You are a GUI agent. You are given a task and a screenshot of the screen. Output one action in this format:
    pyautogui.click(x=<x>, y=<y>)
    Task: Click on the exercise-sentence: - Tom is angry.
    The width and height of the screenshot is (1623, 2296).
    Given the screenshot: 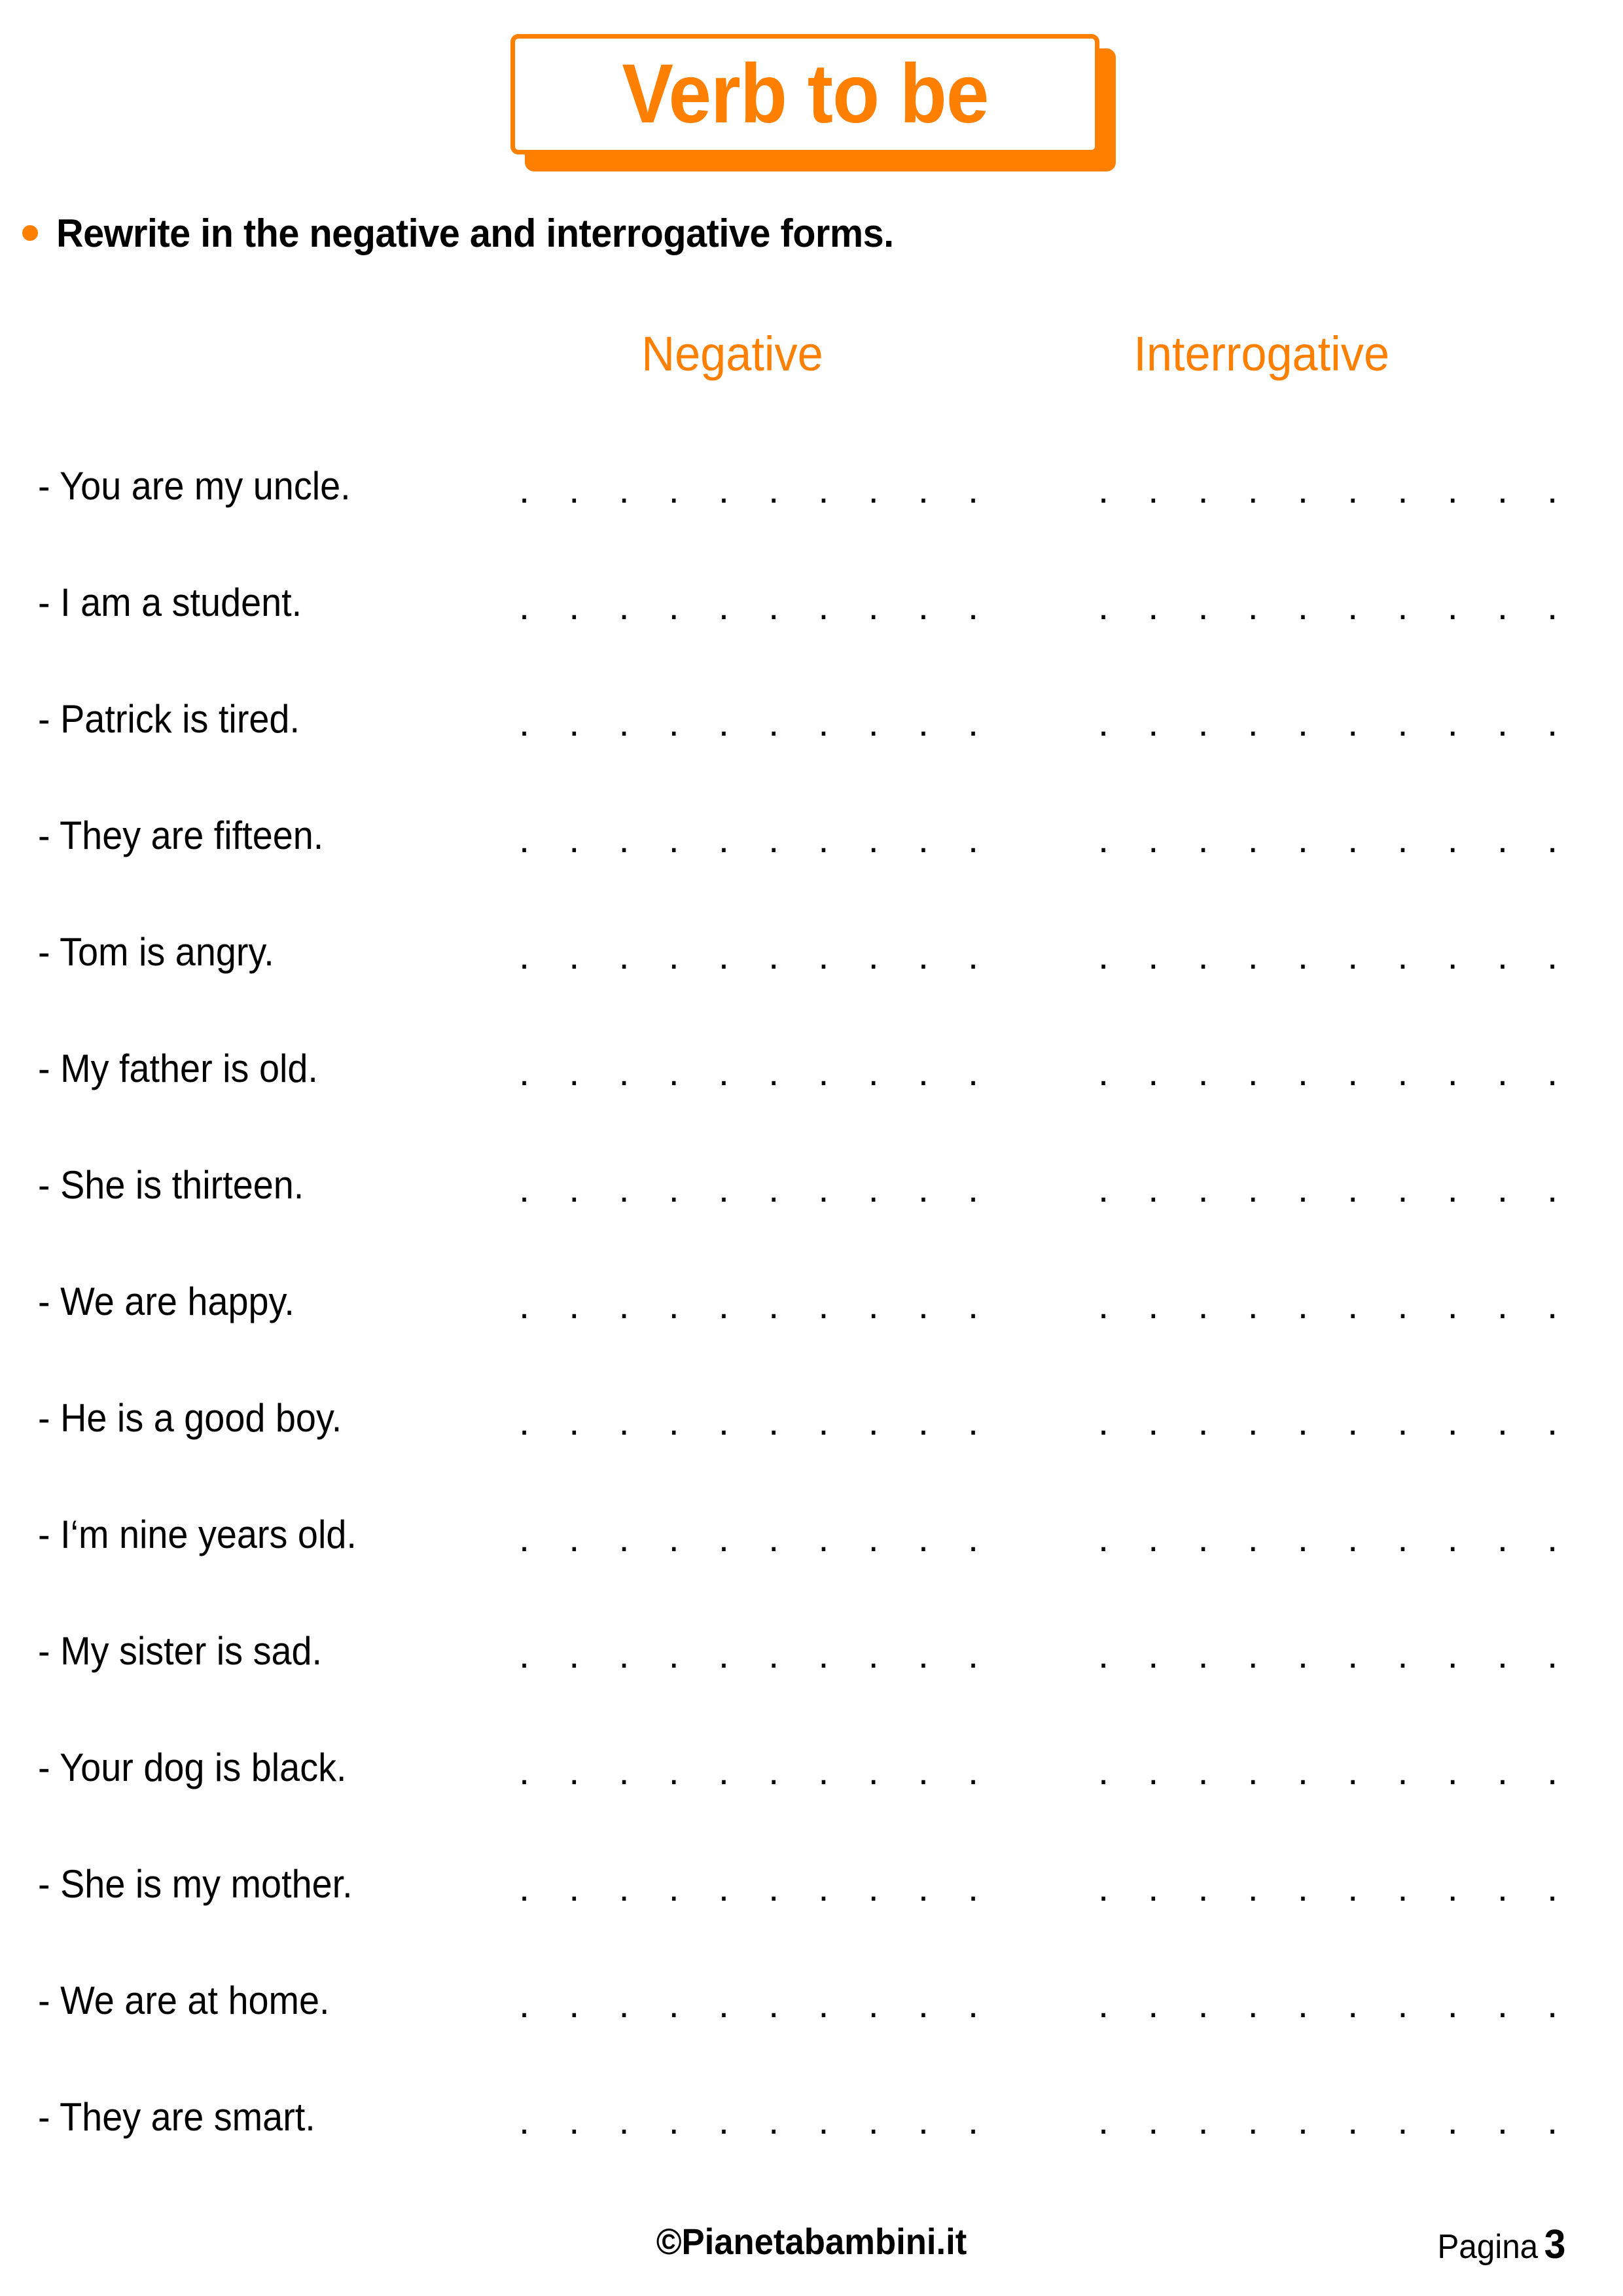 What is the action you would take?
    pyautogui.click(x=156, y=952)
    